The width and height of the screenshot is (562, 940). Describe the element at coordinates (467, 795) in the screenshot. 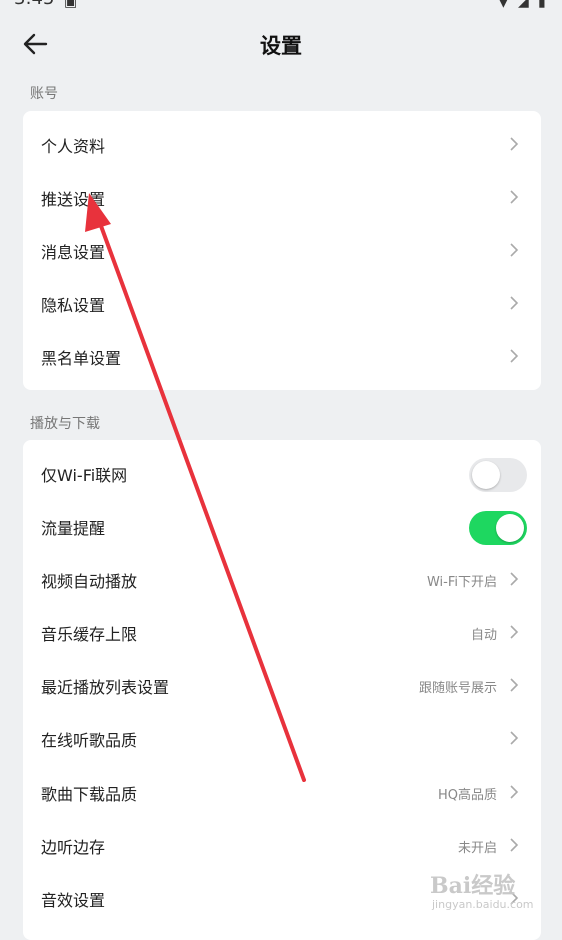

I see `row-value: HQ高品质` at that location.